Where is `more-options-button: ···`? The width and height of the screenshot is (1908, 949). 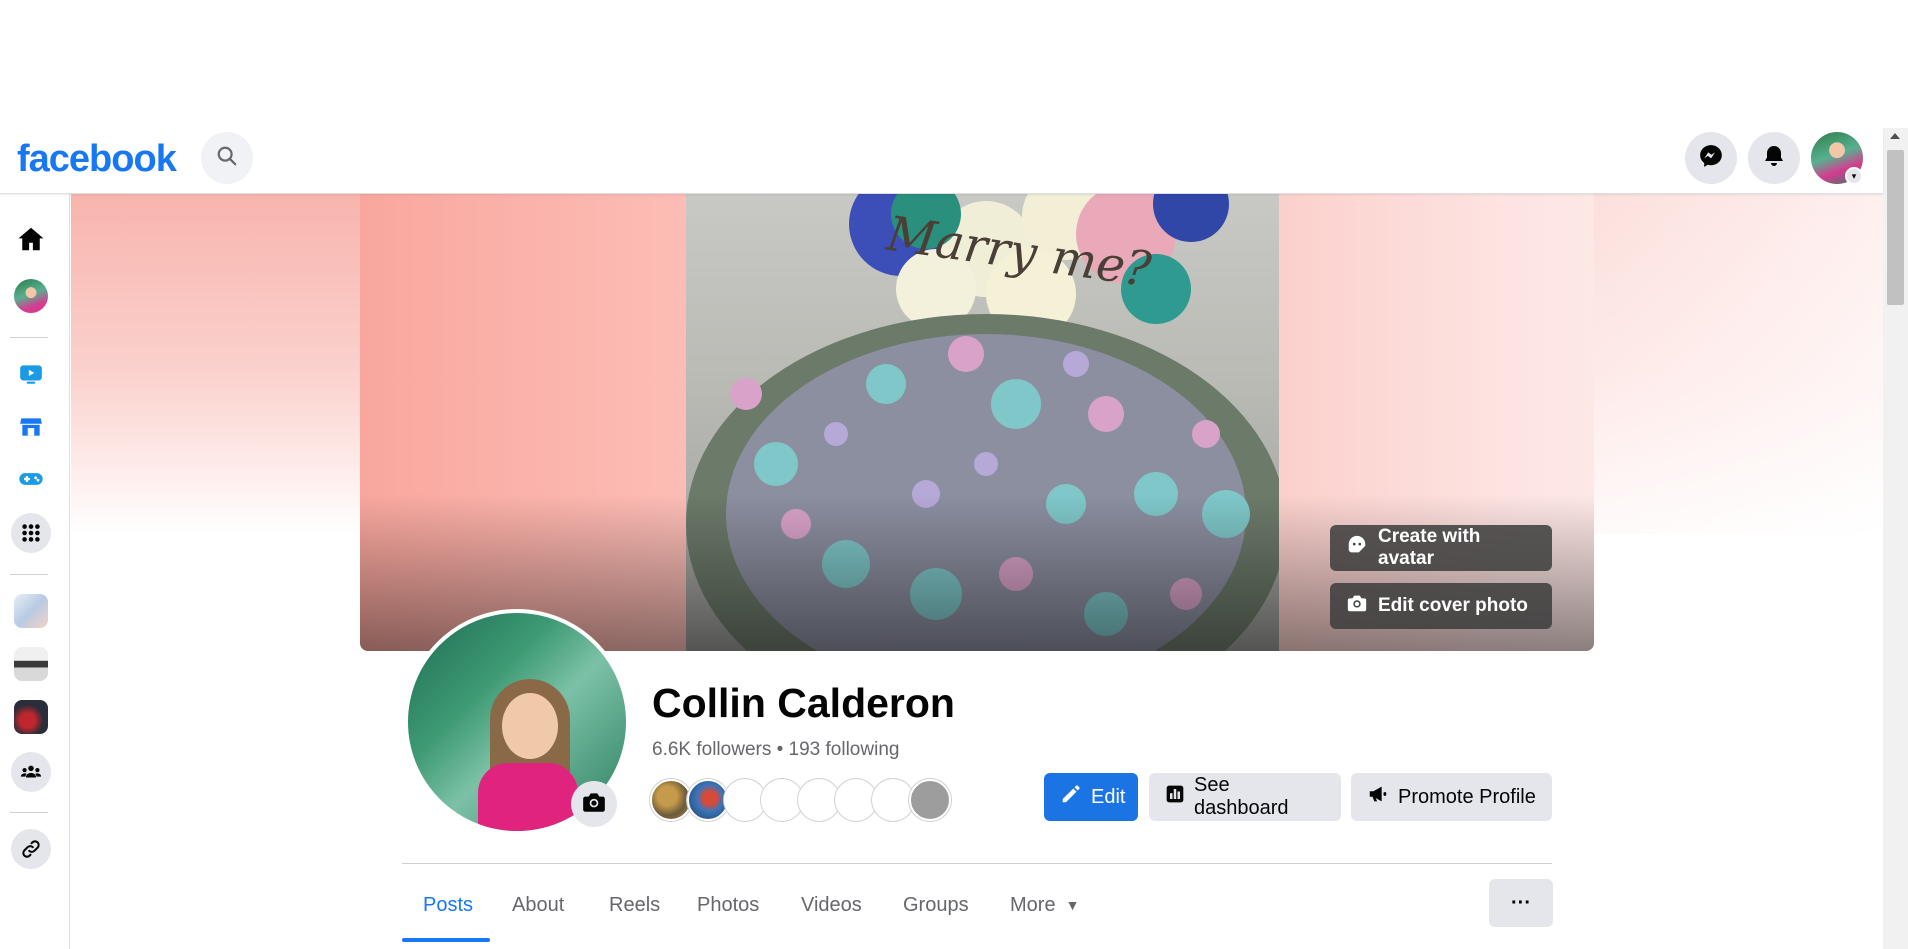 more-options-button: ··· is located at coordinates (1521, 903).